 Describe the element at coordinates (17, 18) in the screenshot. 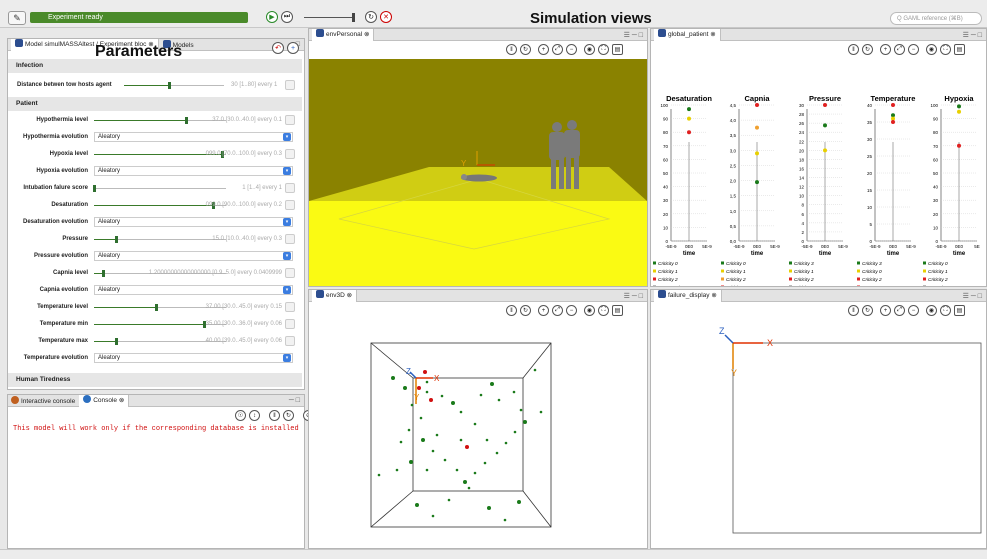

I see `edit-icon: ✎` at that location.